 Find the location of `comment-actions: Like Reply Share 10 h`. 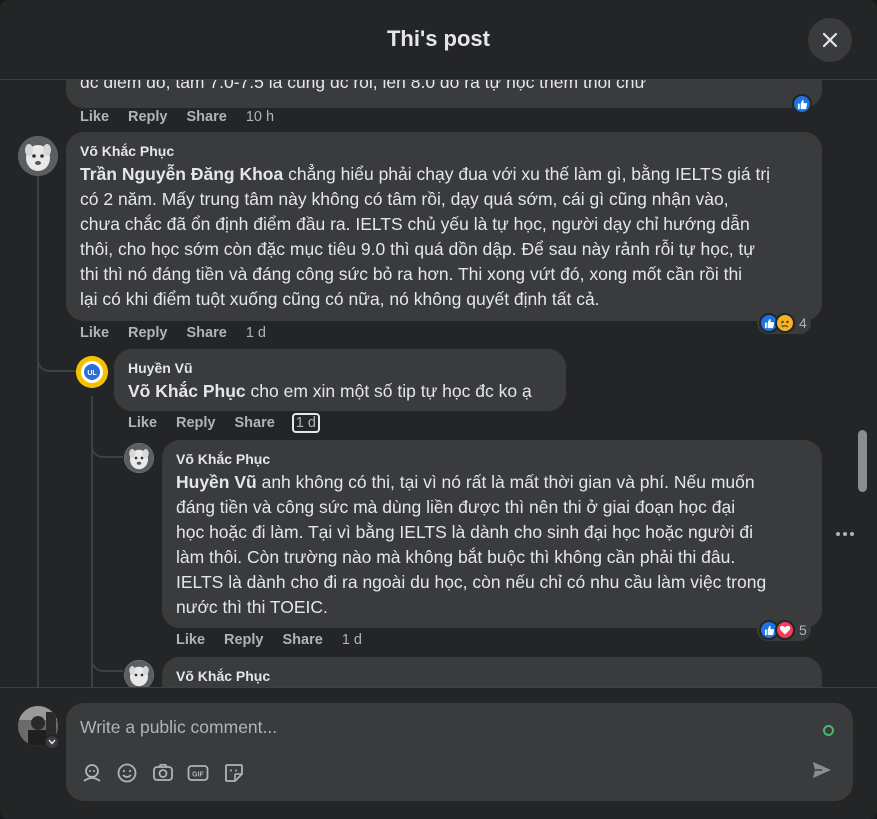

comment-actions: Like Reply Share 10 h is located at coordinates (186, 117).